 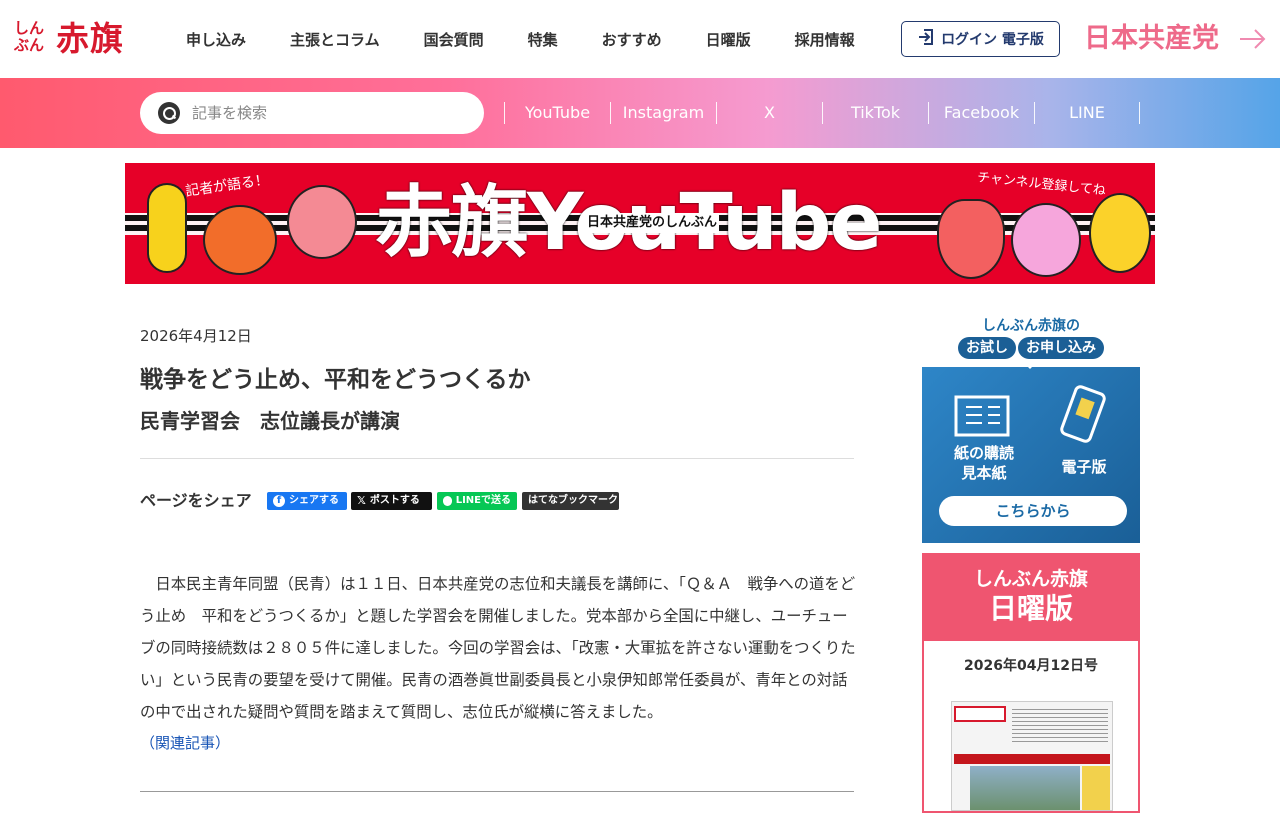 What do you see at coordinates (167, 228) in the screenshot?
I see `banana-mascot` at bounding box center [167, 228].